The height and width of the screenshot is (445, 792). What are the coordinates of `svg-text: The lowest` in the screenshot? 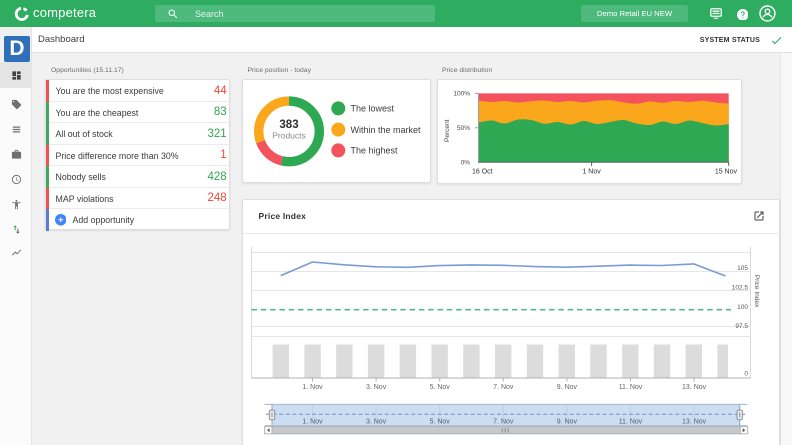 It's located at (373, 109).